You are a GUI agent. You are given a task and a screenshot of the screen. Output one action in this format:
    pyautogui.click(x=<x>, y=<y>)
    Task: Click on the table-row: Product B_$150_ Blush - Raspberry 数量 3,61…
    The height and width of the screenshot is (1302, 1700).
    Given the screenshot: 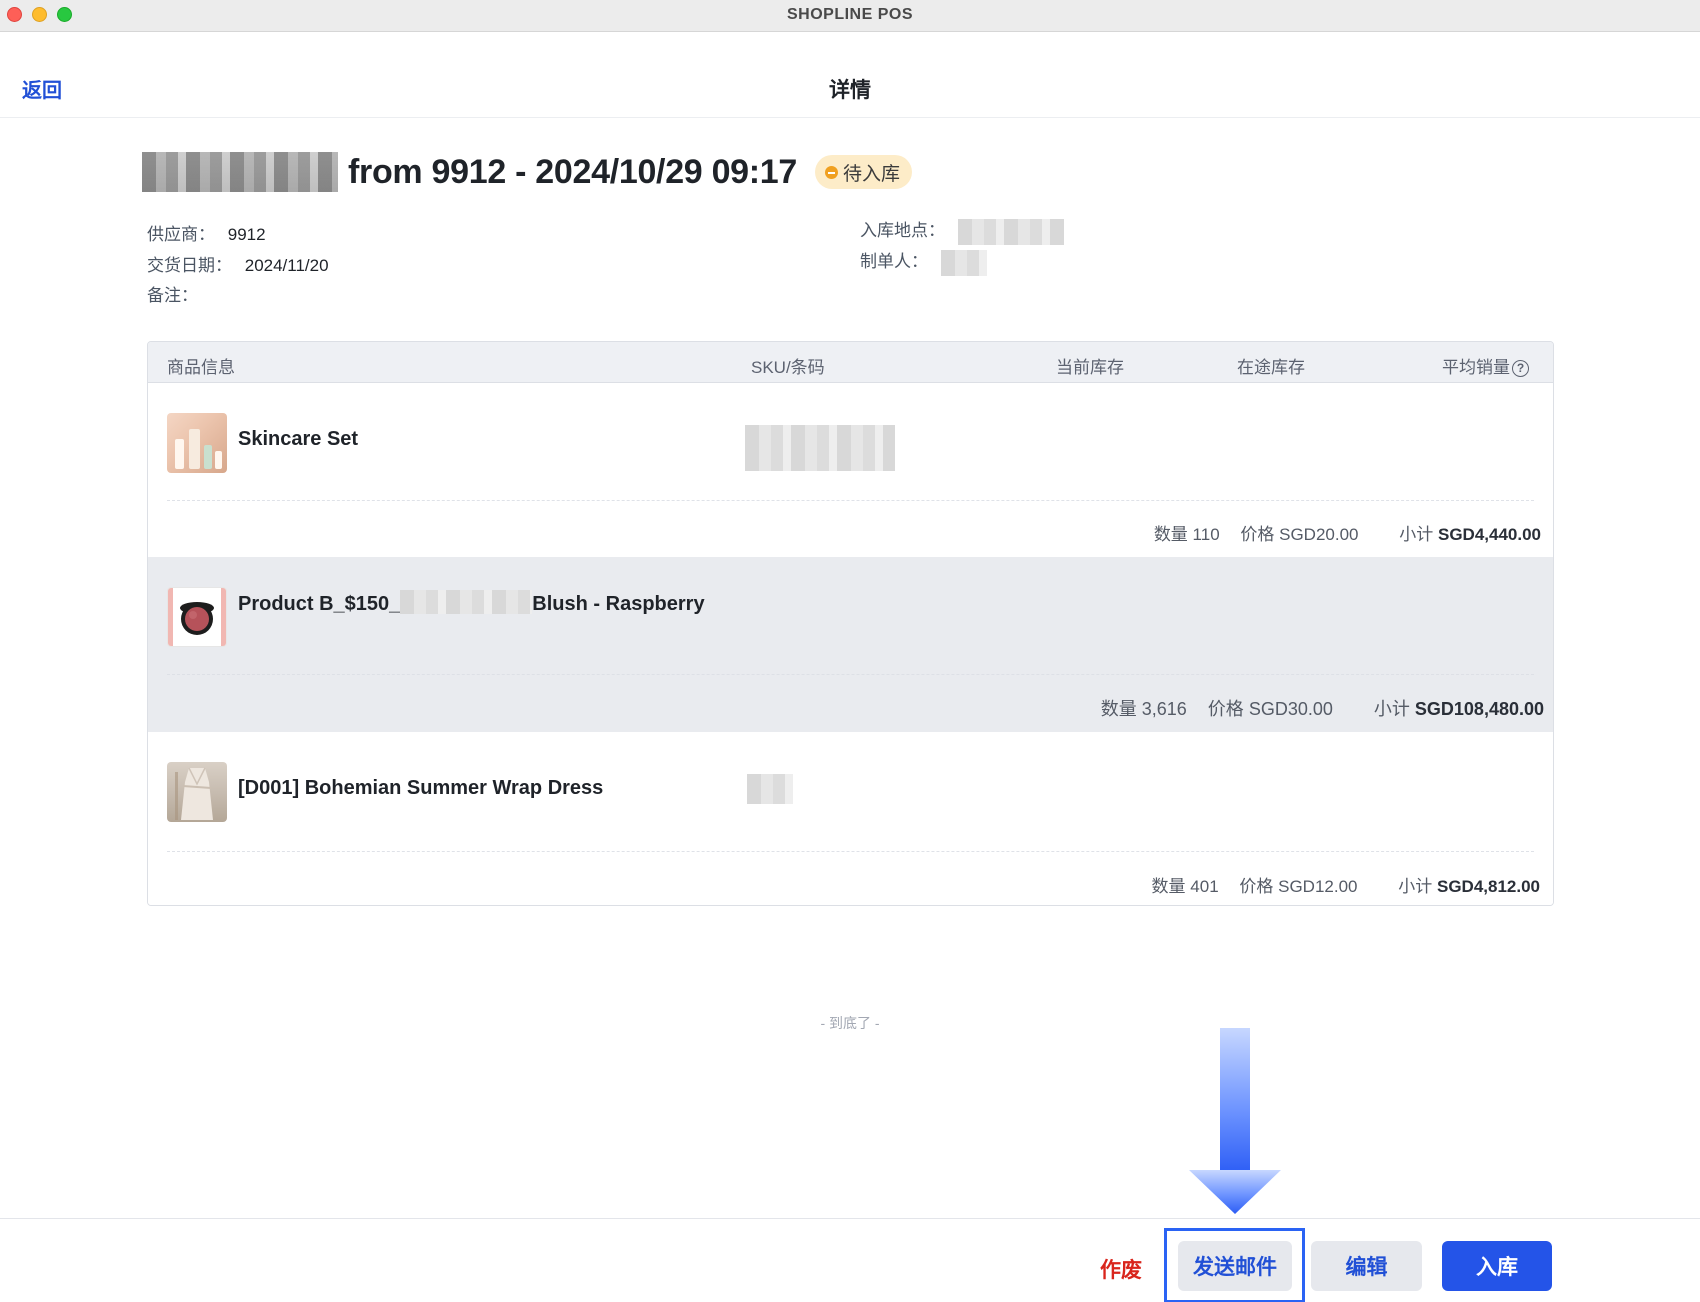 What is the action you would take?
    pyautogui.click(x=850, y=644)
    